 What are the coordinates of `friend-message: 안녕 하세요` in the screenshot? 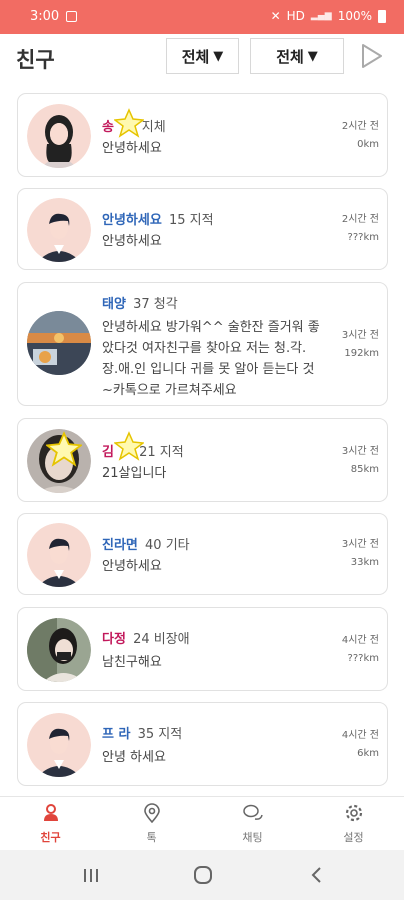 It's located at (134, 757).